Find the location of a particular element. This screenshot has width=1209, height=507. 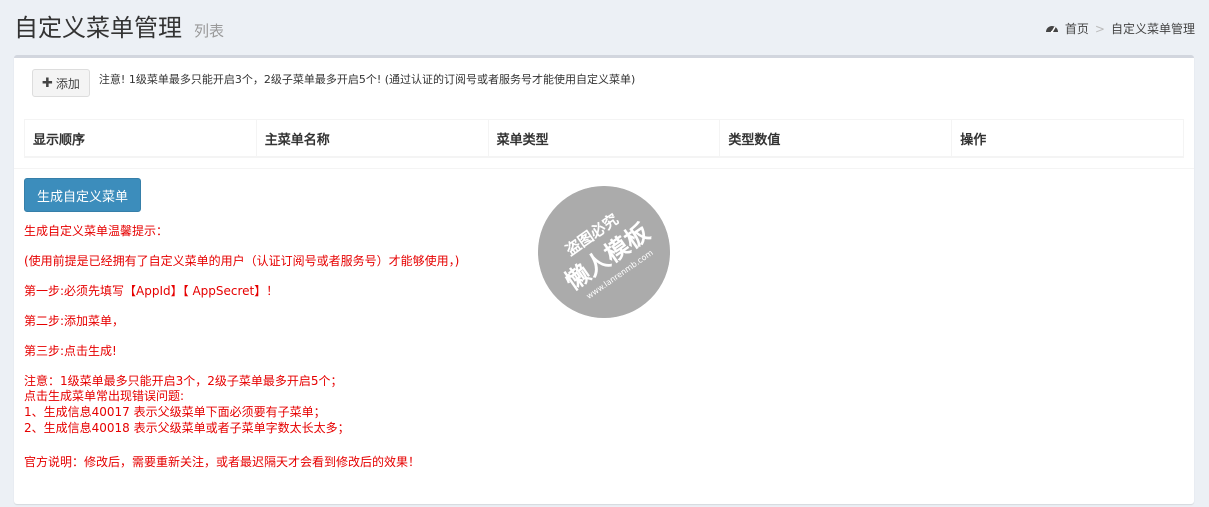

tips-line: 1、生成信息40017 表示父级菜单下面必须要有子菜单； is located at coordinates (175, 412).